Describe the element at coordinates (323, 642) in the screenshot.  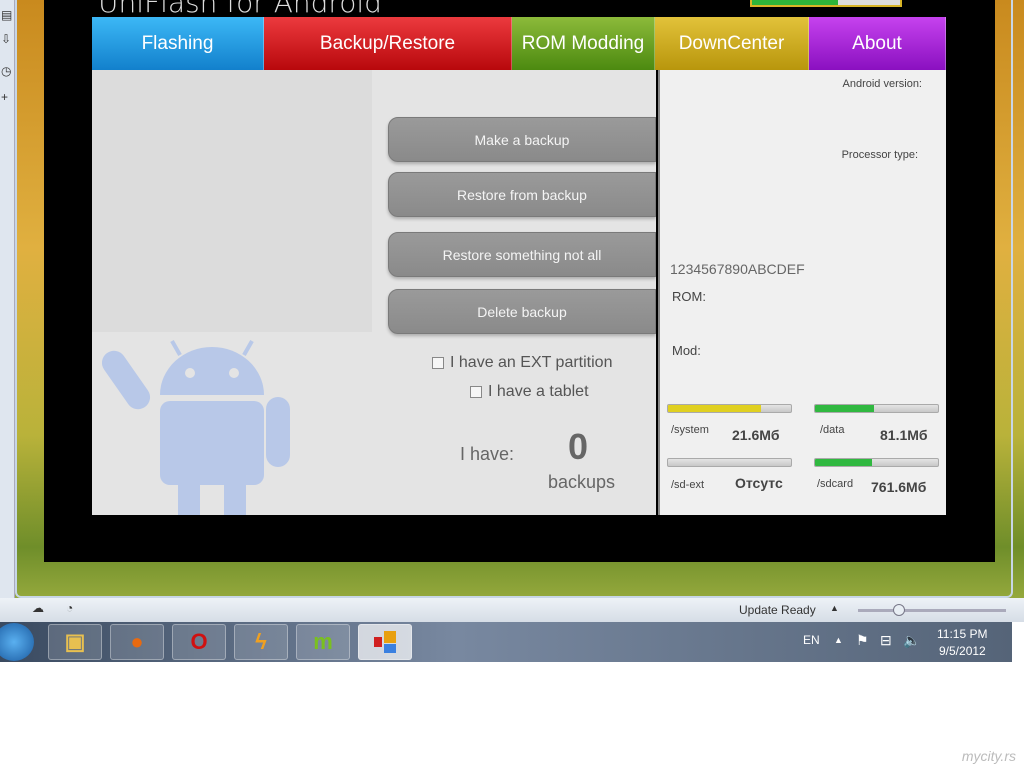
I see `miro-taskbar-icon: m` at that location.